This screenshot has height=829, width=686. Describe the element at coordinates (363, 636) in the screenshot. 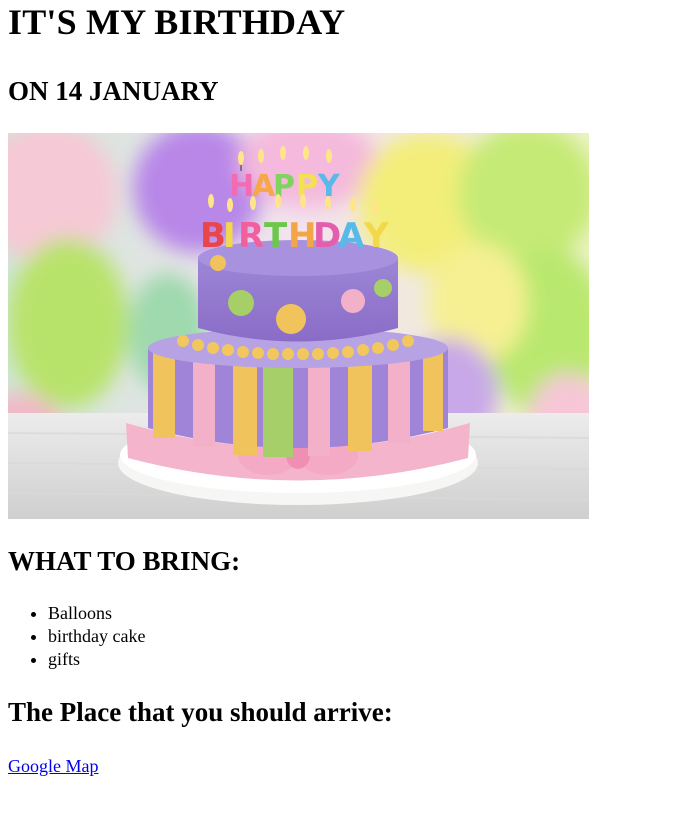

I see `list-item: birthday cake` at that location.